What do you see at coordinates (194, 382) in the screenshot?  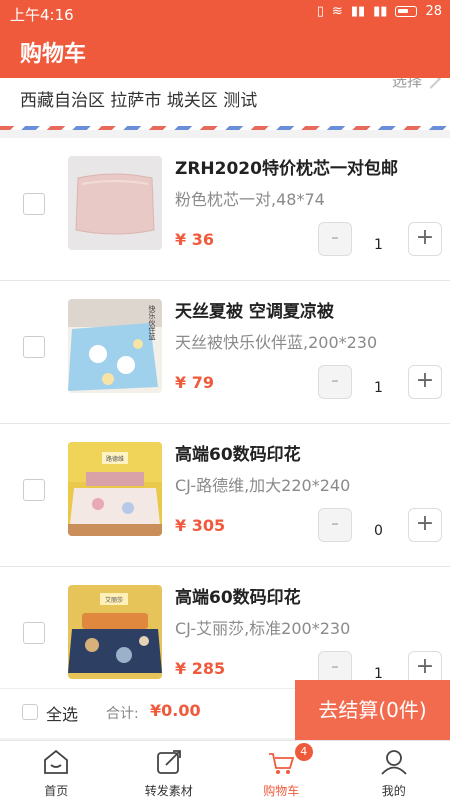 I see `product-price: ¥ 79` at bounding box center [194, 382].